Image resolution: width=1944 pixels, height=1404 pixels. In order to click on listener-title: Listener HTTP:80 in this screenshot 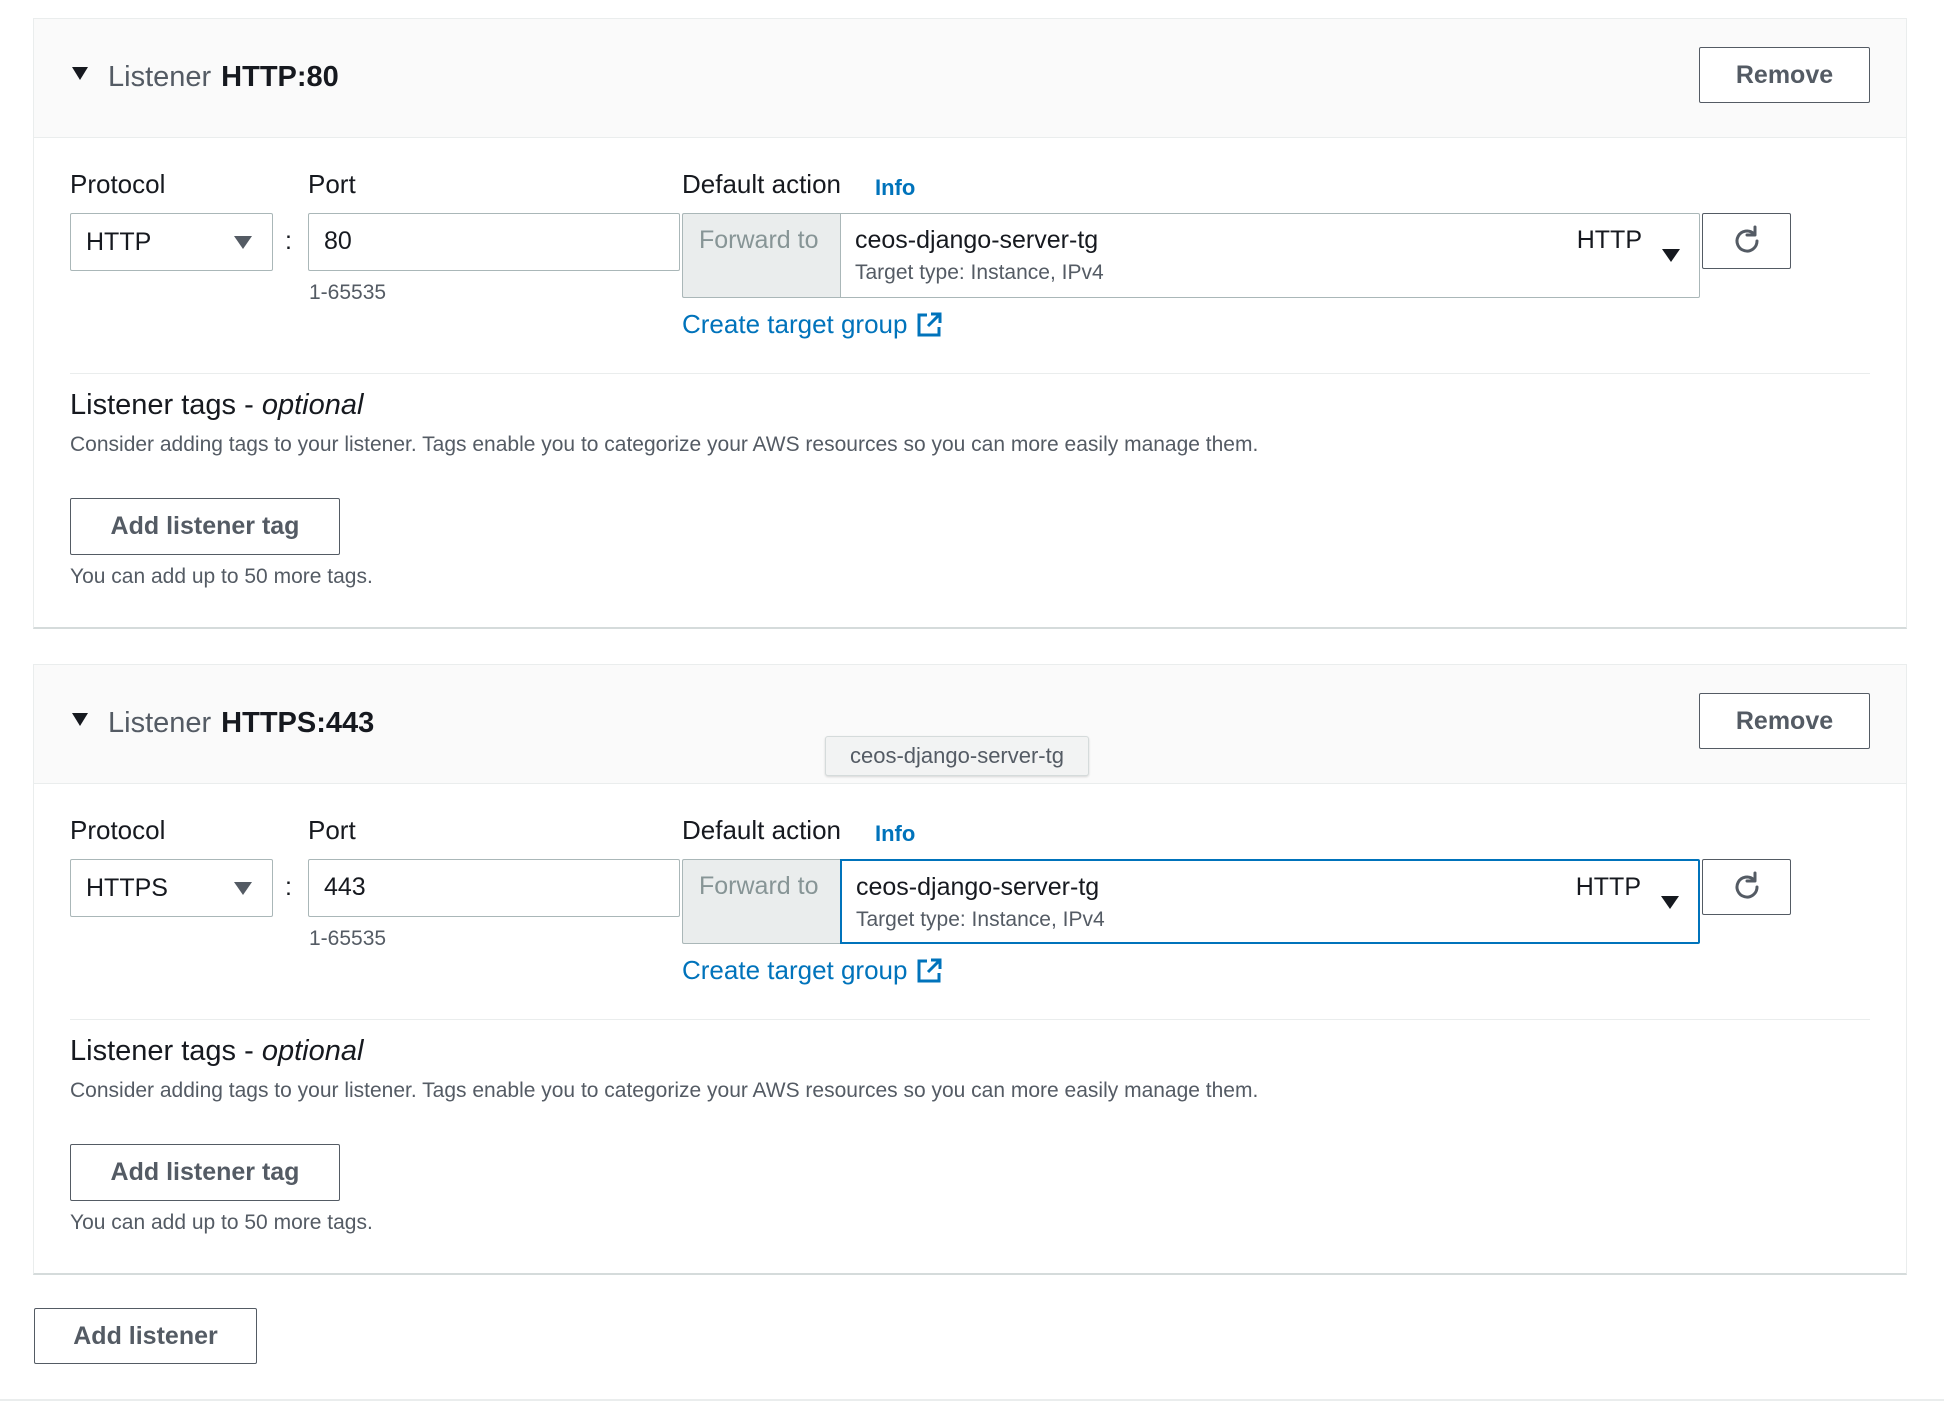, I will do `click(223, 77)`.